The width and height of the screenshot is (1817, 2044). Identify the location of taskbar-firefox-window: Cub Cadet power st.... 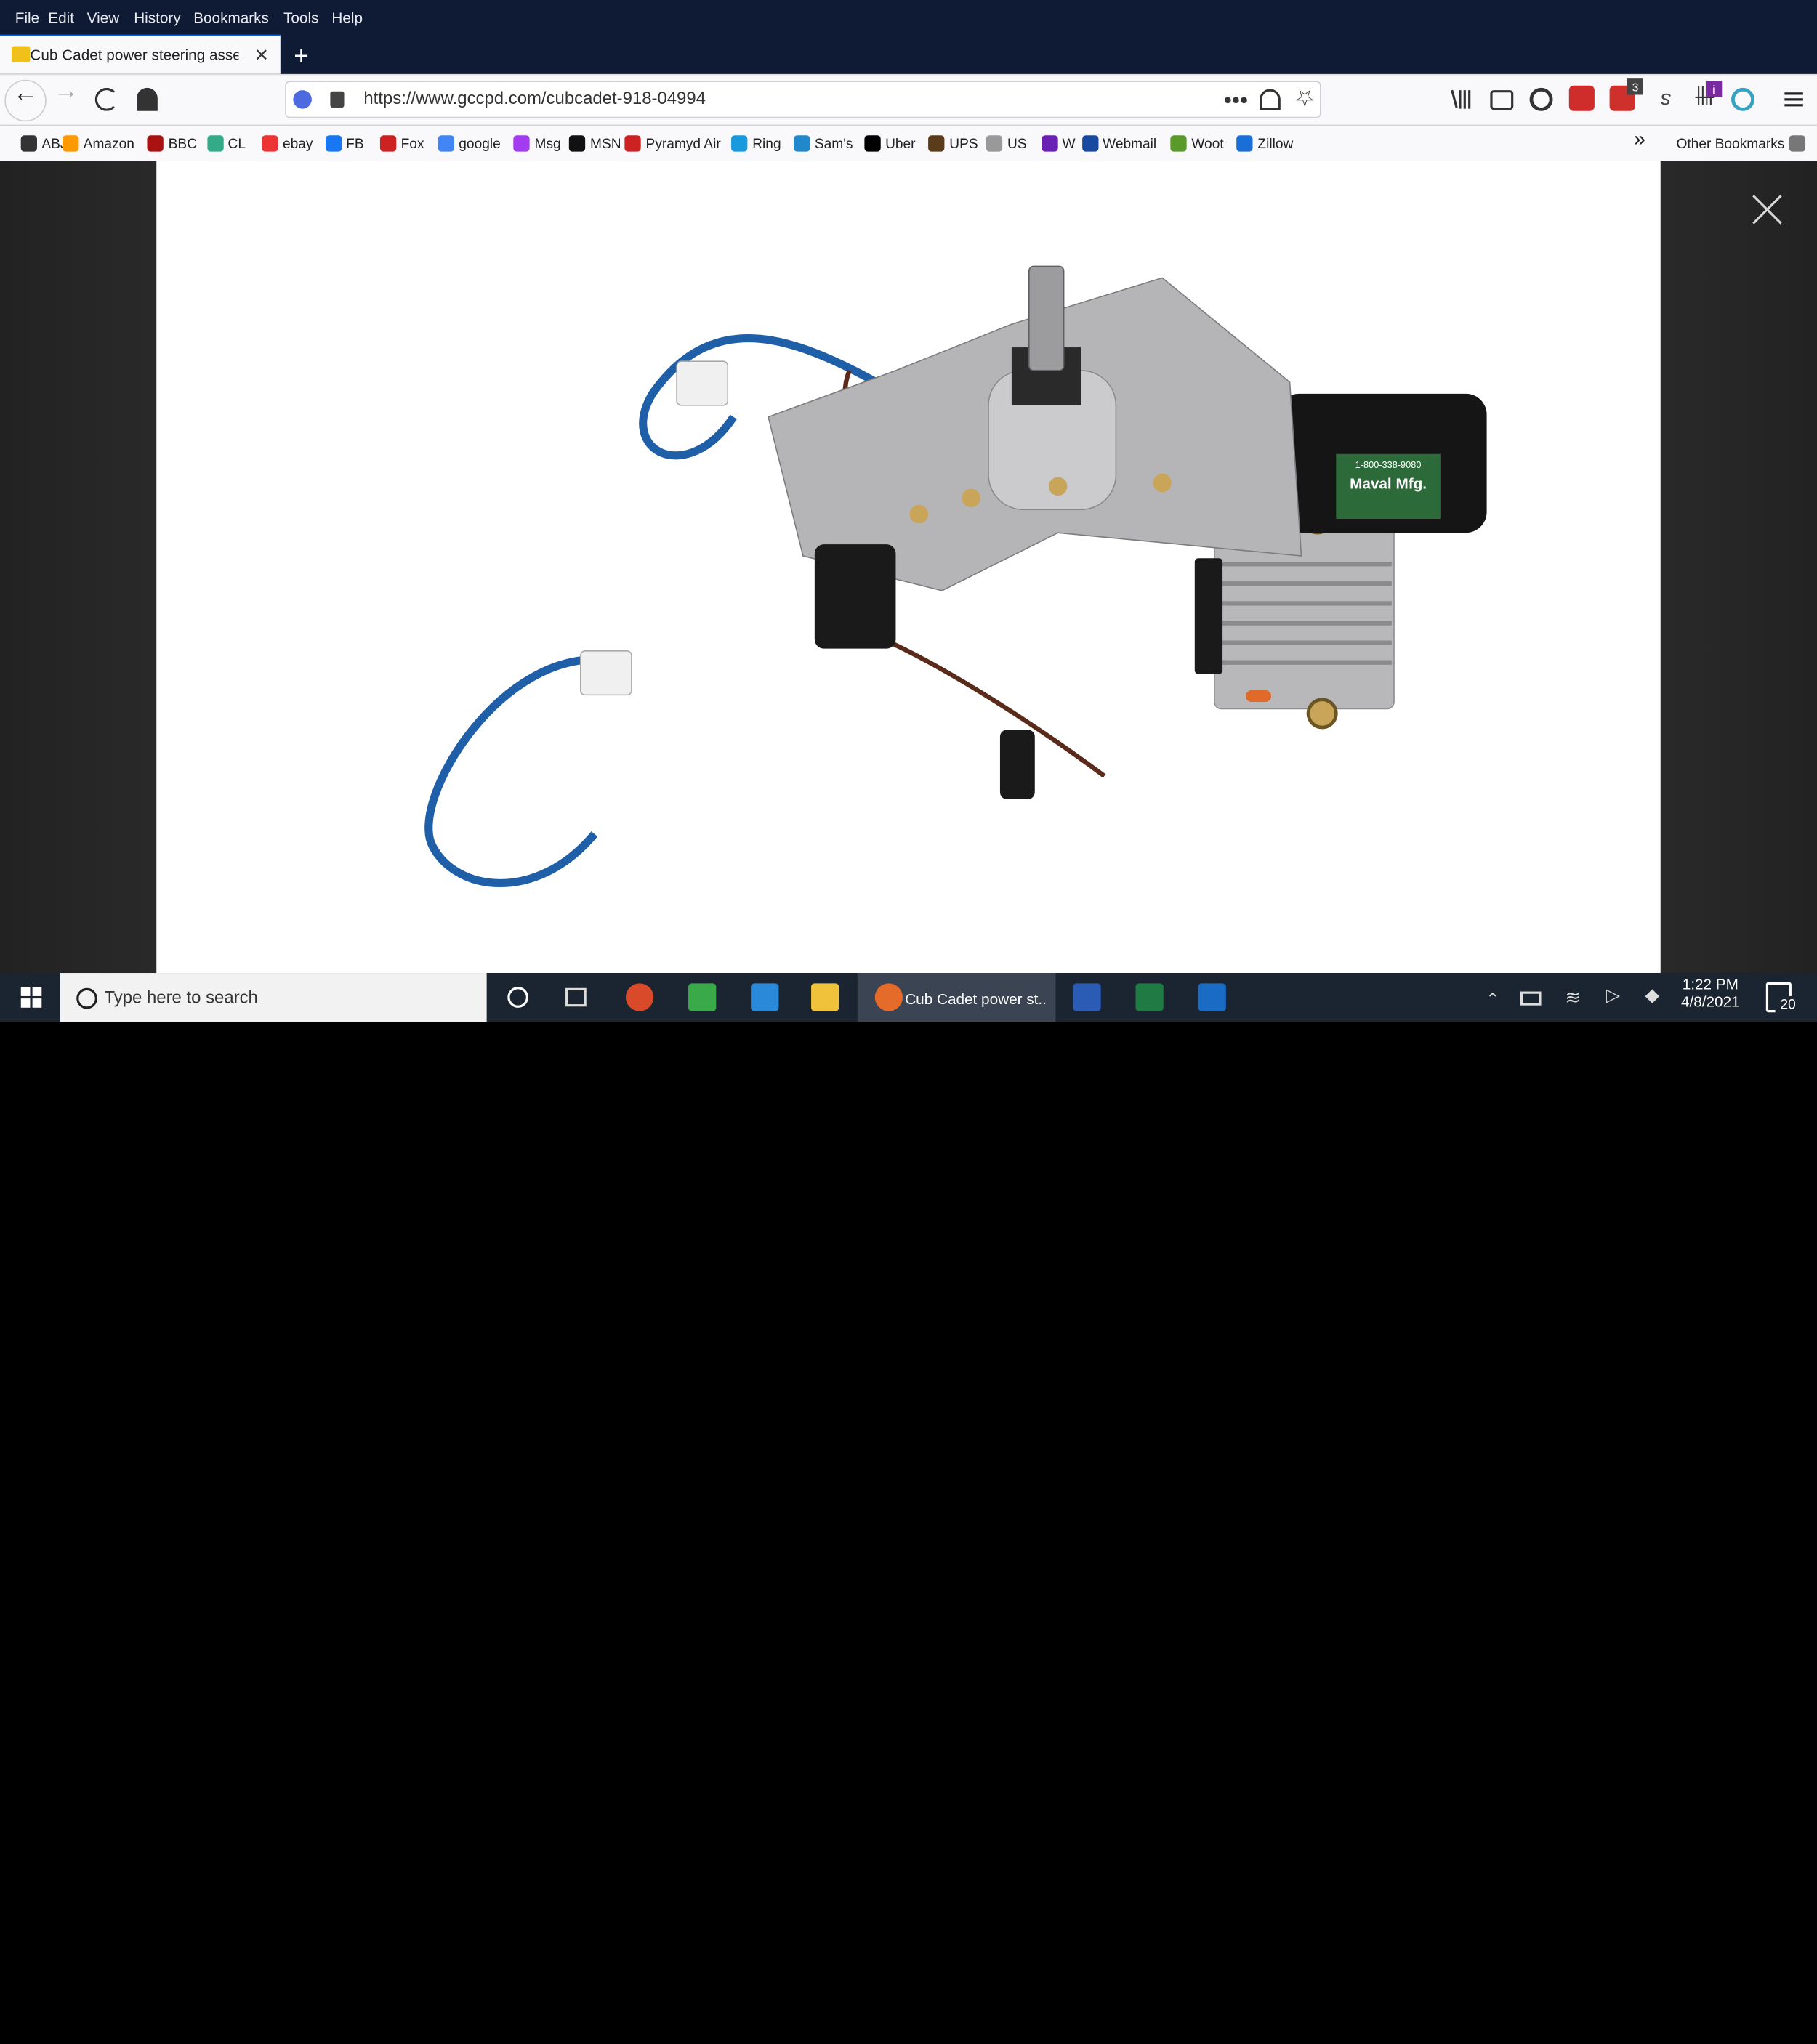
(956, 997).